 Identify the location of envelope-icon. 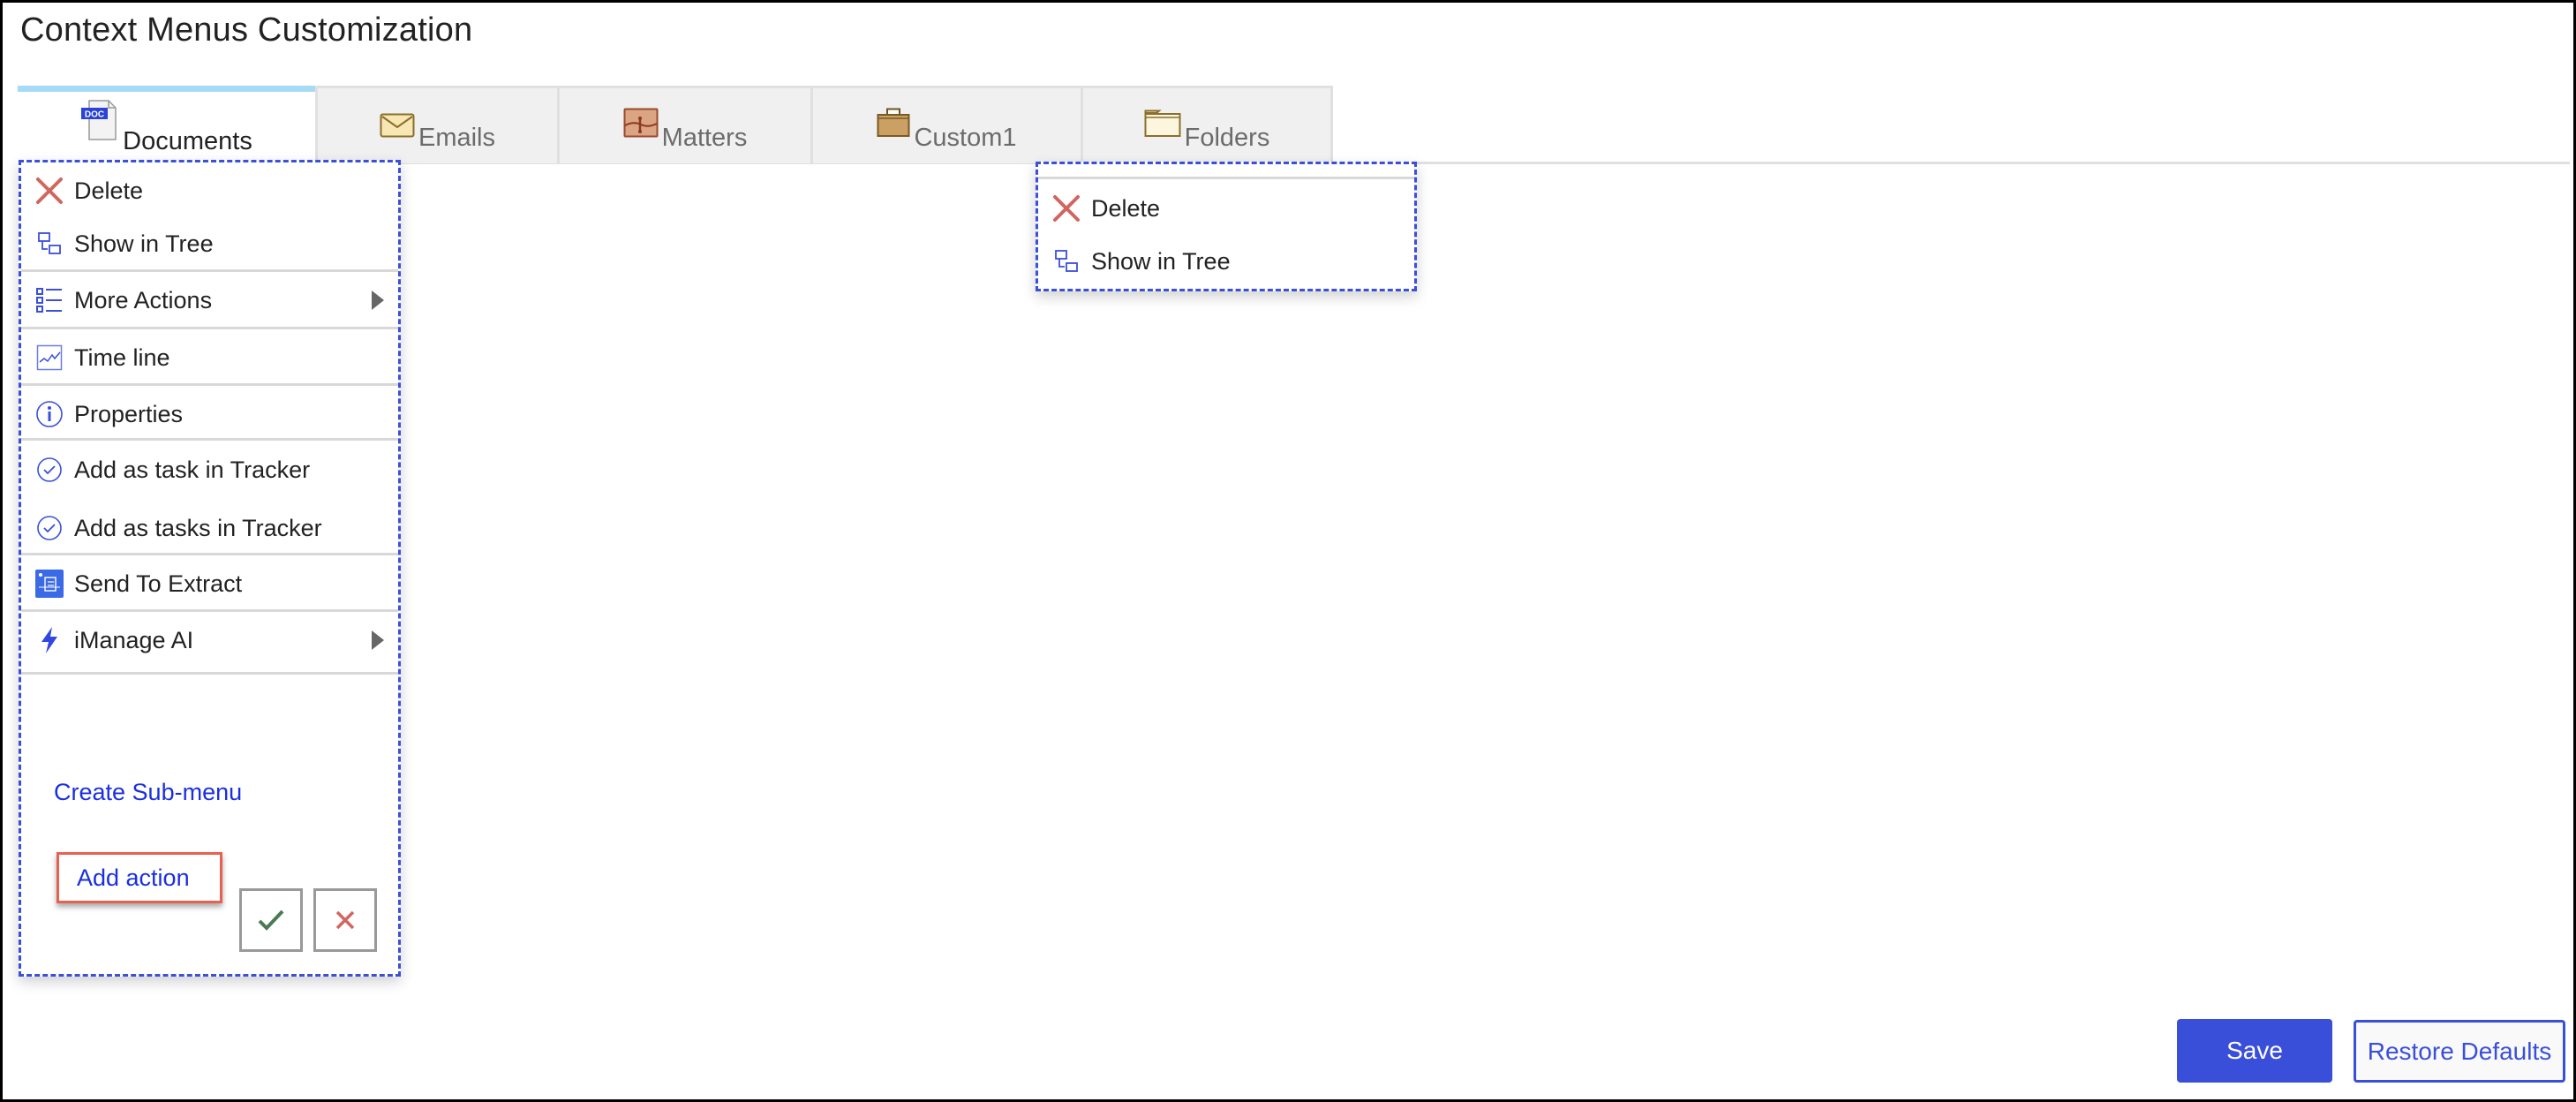
(398, 127).